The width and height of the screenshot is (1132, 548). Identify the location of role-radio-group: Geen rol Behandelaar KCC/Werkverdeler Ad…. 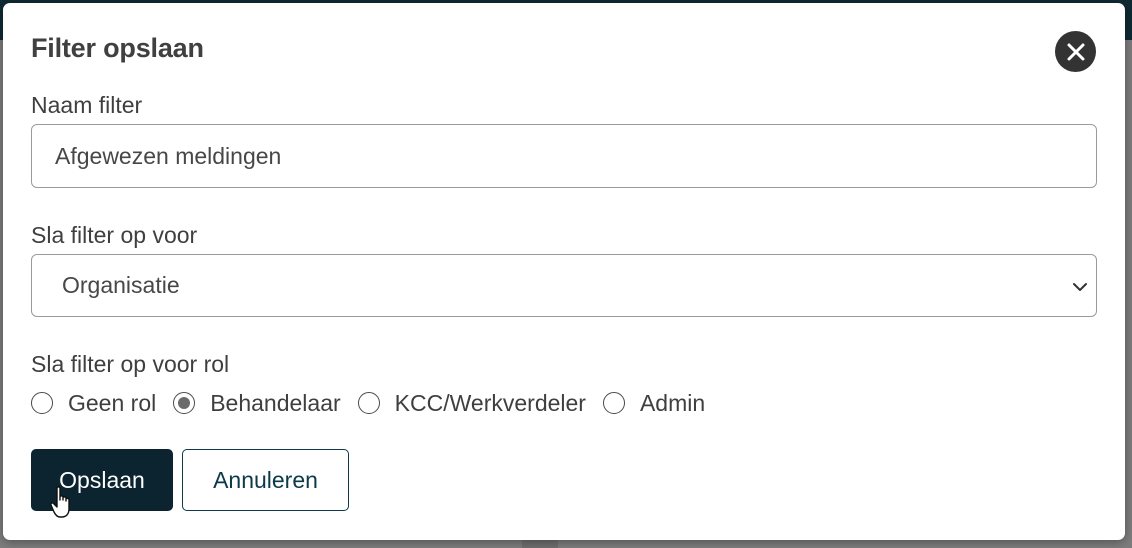
(376, 403).